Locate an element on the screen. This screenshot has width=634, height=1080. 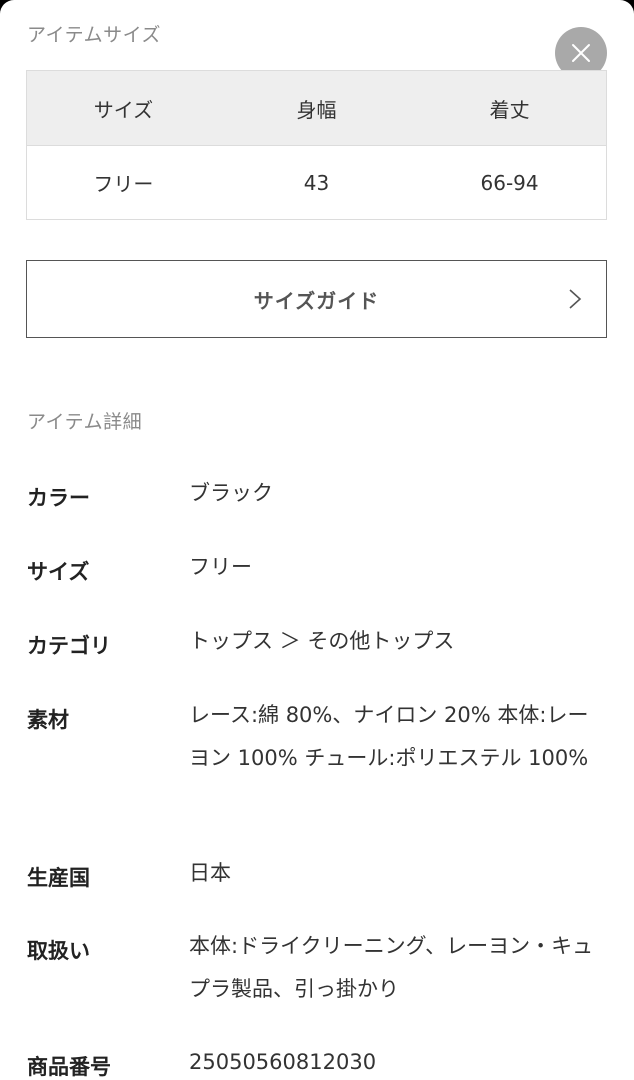
detail-value: 25050560812030 is located at coordinates (283, 1062).